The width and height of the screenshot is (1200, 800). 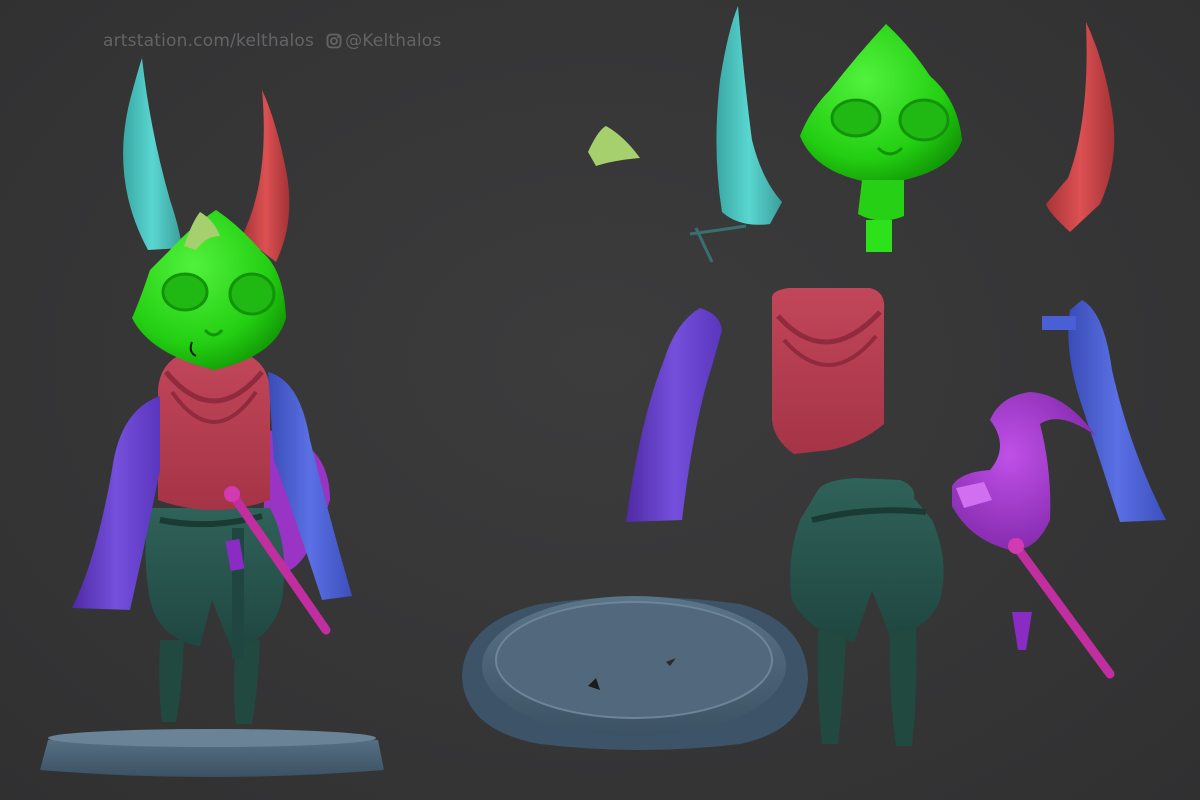 I want to click on assembled-teal-horn, so click(x=152, y=154).